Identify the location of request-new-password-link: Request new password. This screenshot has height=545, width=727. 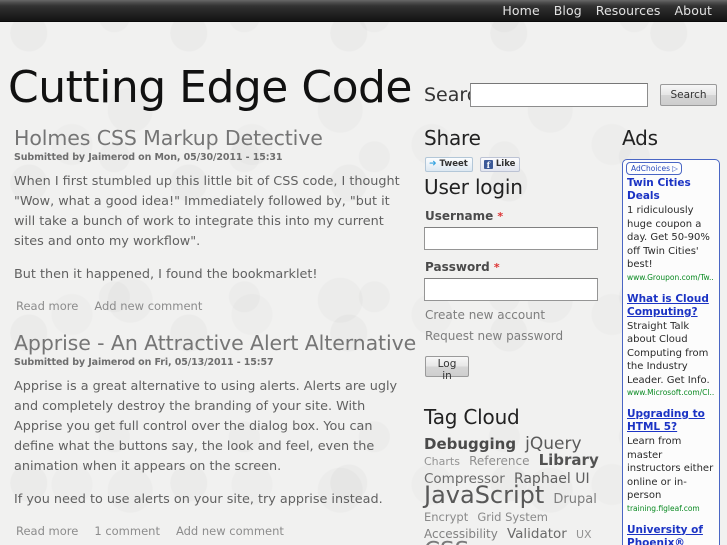
(522, 336).